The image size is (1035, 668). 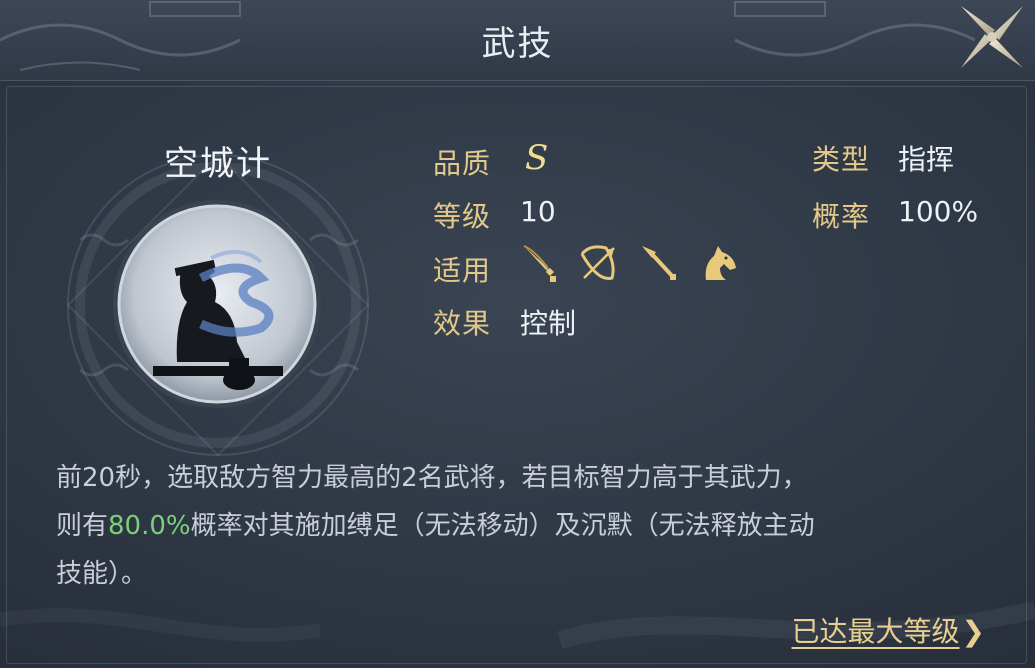 I want to click on horse-icon, so click(x=719, y=263).